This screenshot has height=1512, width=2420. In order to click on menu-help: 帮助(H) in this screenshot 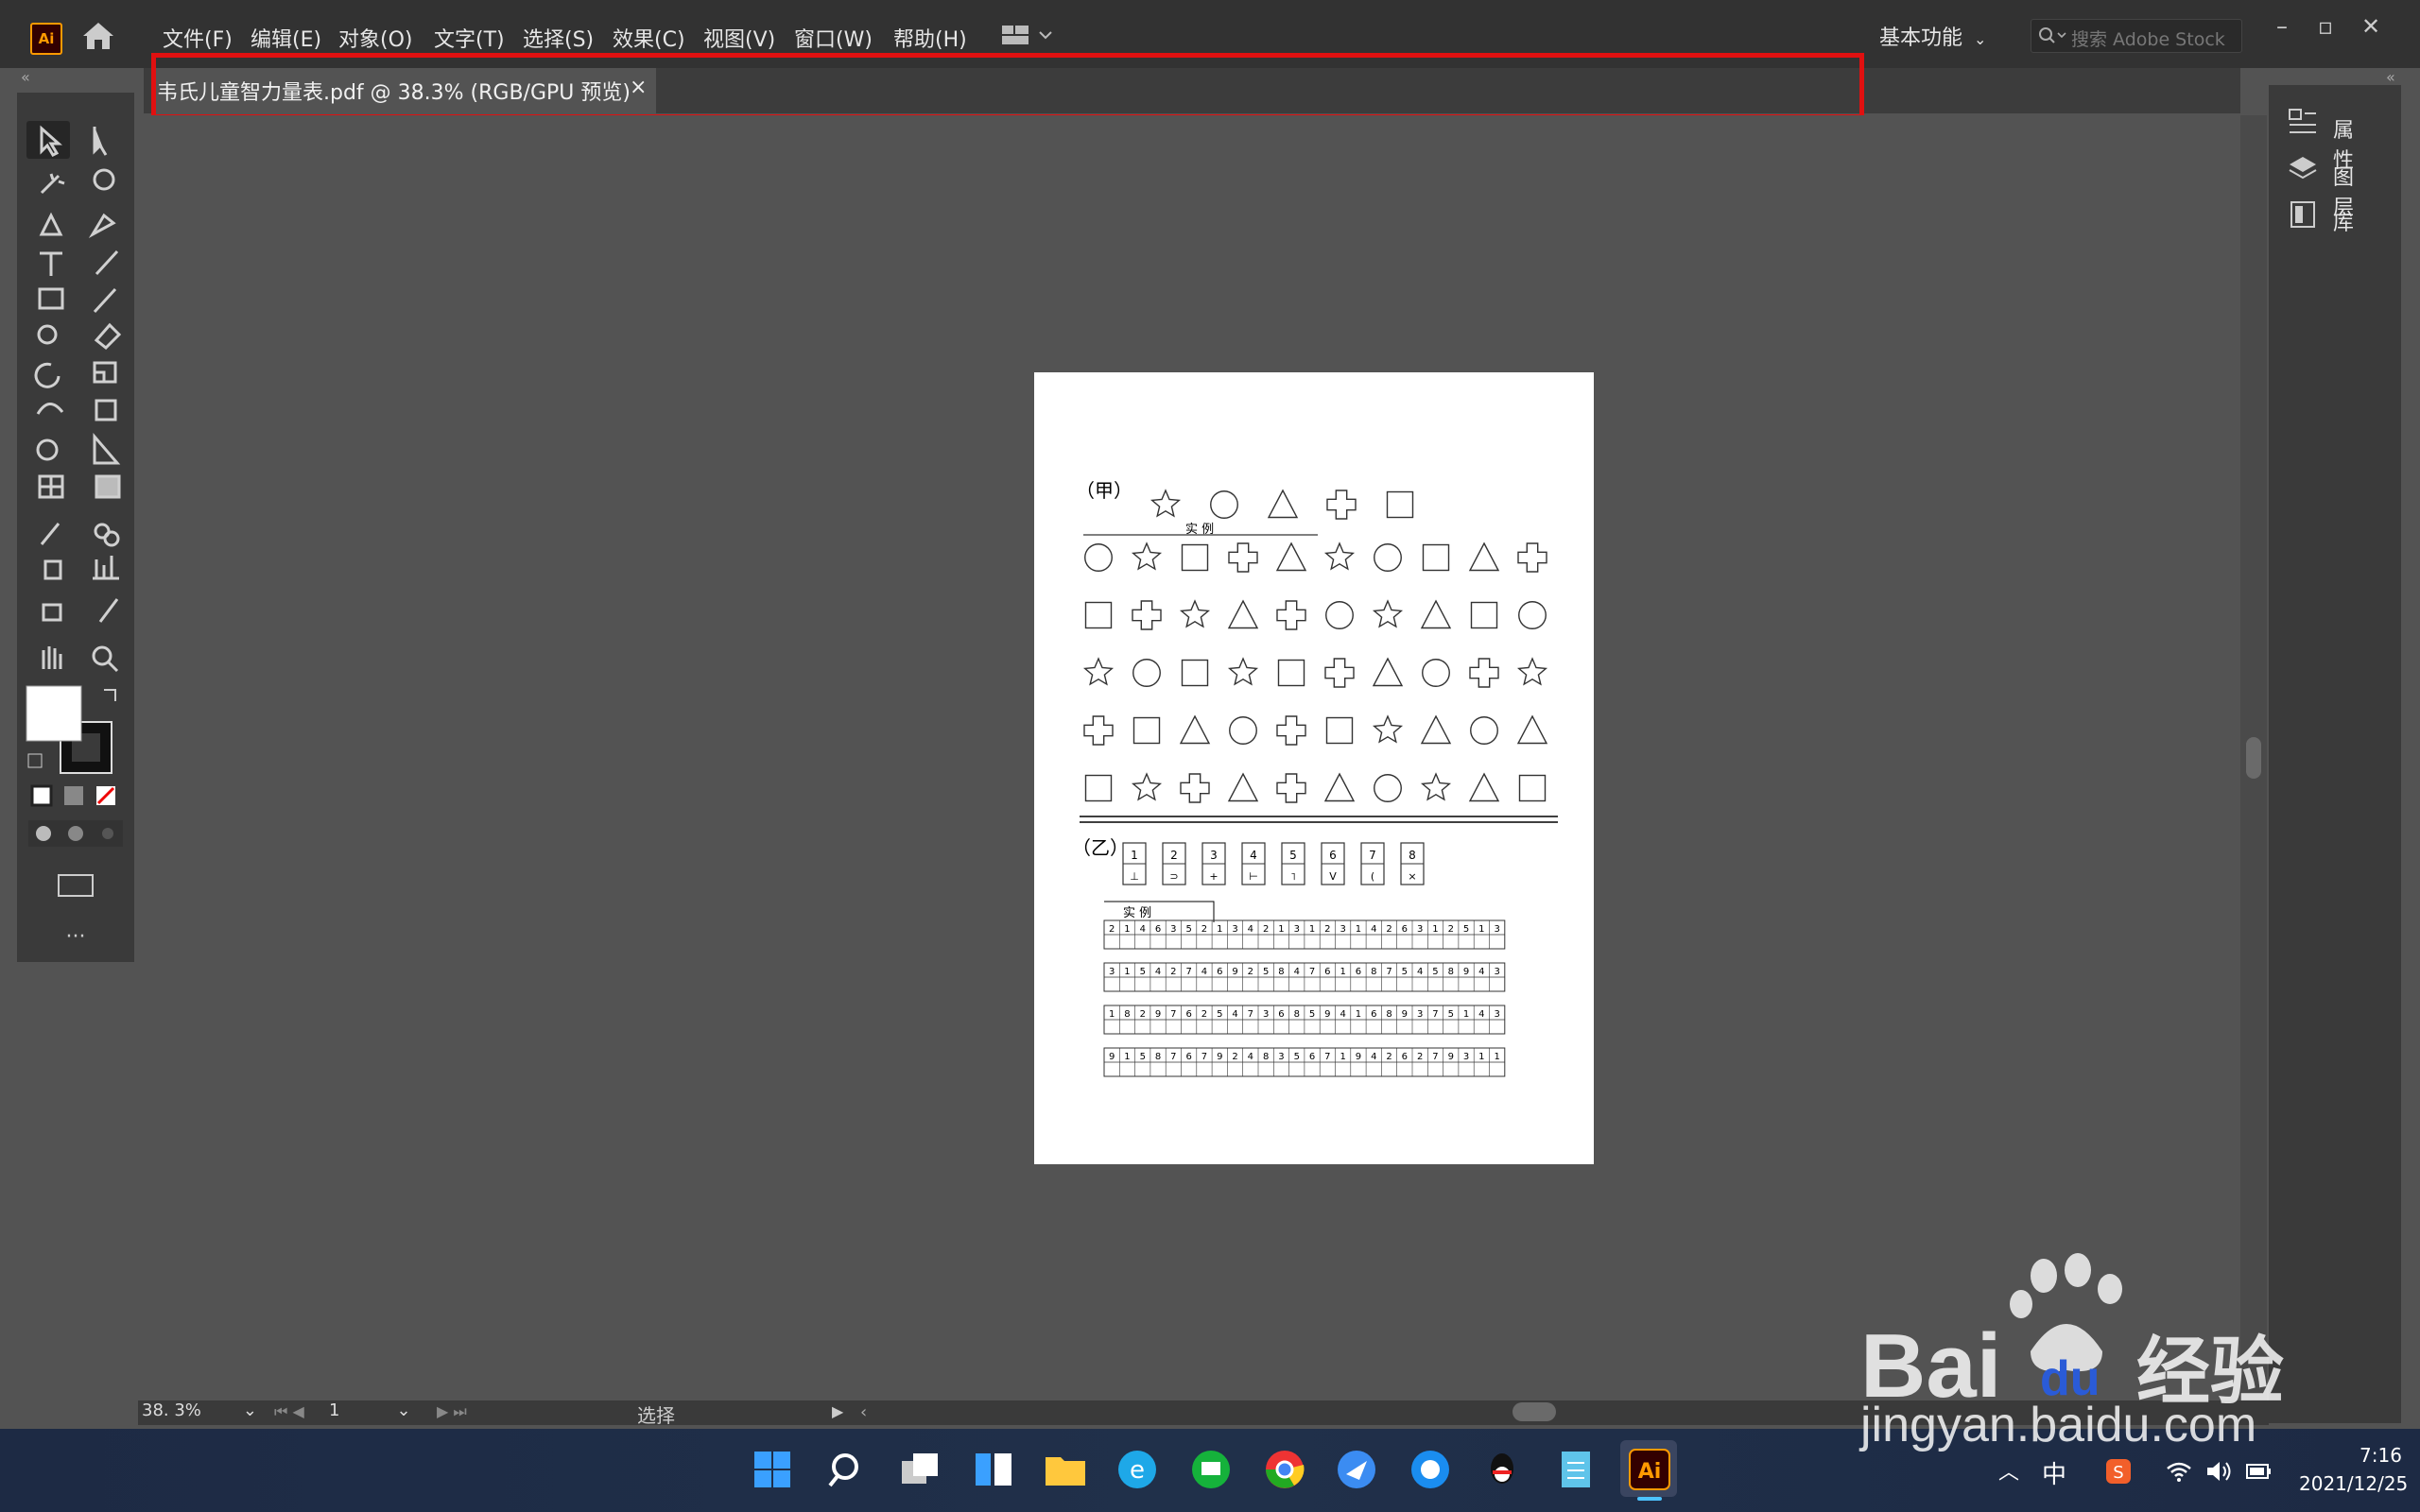, I will do `click(930, 38)`.